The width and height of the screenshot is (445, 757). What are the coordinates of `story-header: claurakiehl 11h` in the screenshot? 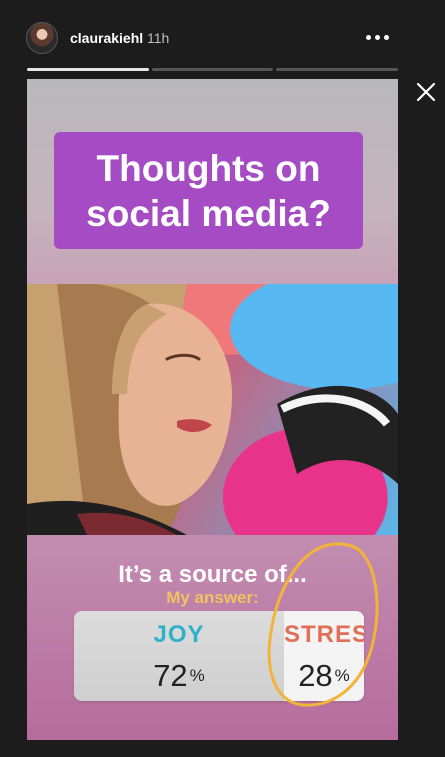 It's located at (222, 40).